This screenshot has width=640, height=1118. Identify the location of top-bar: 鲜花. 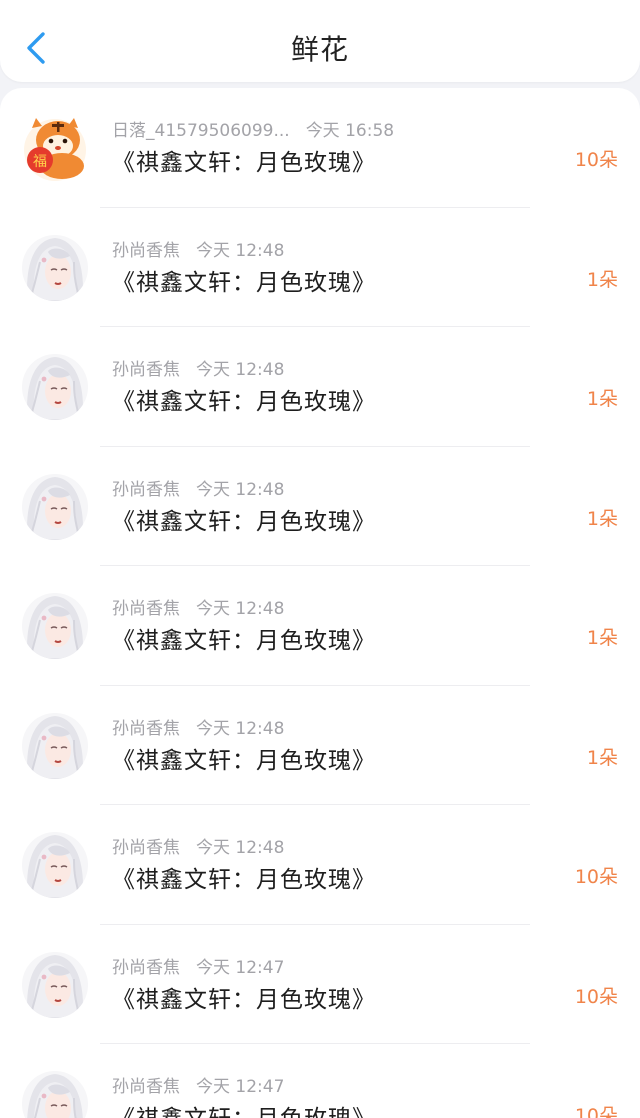
(320, 41).